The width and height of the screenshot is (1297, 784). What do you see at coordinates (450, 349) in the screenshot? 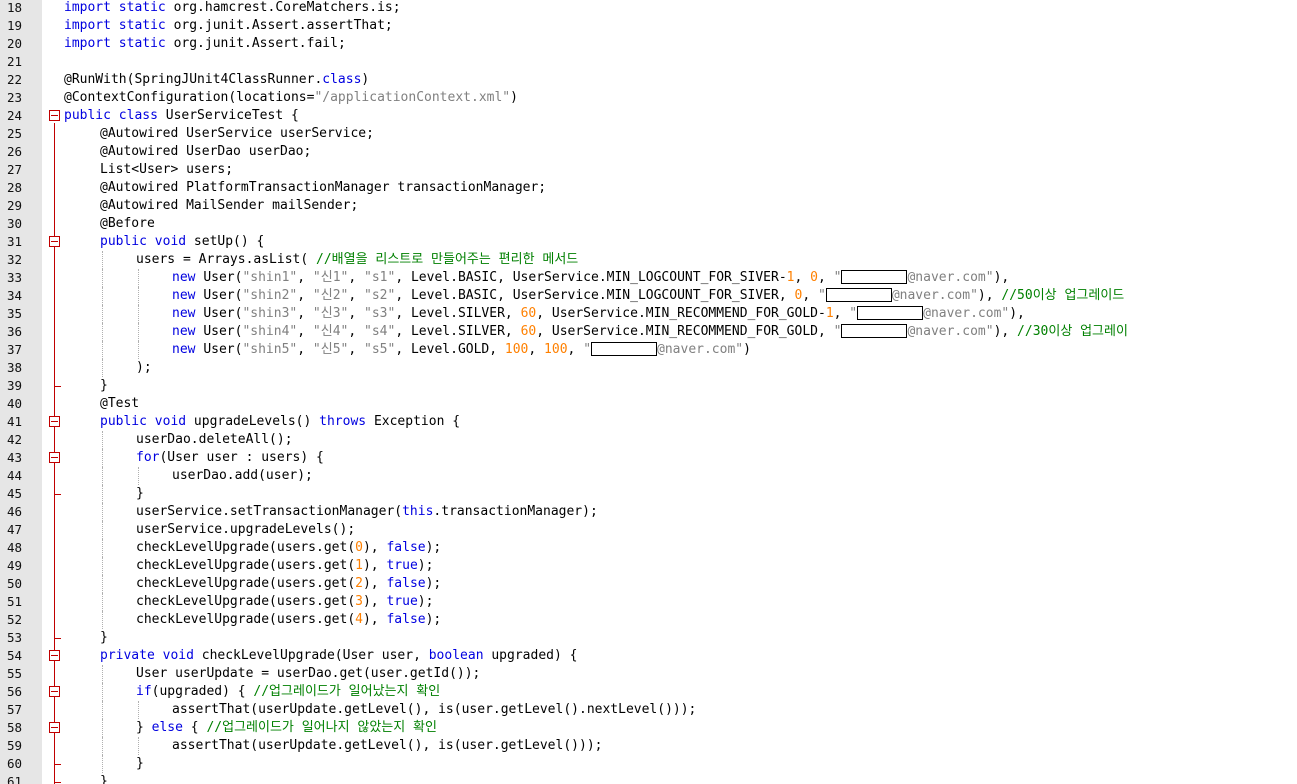
I see `code-token: , Level.GOLD,` at bounding box center [450, 349].